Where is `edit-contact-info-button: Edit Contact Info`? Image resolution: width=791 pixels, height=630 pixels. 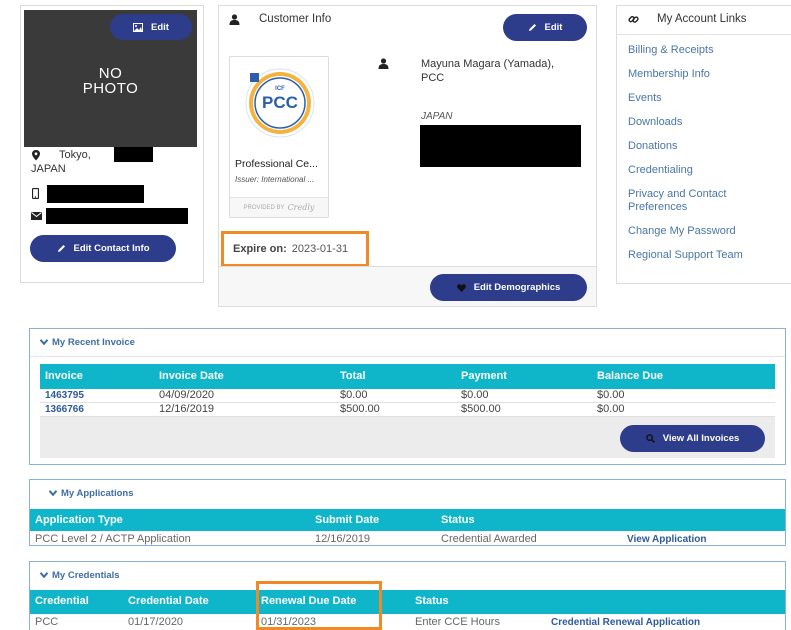
edit-contact-info-button: Edit Contact Info is located at coordinates (103, 248).